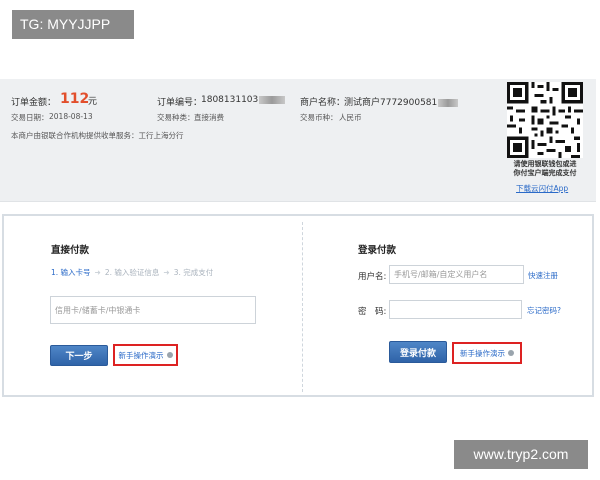 The image size is (600, 480). What do you see at coordinates (377, 250) in the screenshot?
I see `login-pay-title: 登录付款` at bounding box center [377, 250].